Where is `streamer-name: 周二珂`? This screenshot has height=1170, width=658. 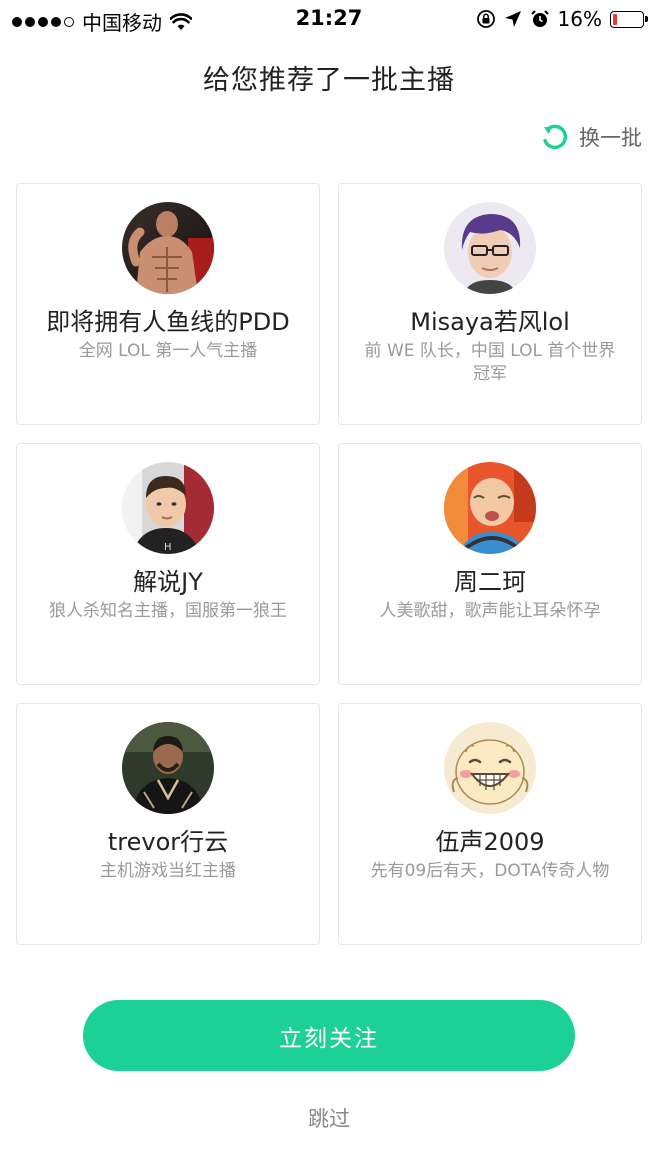
streamer-name: 周二珂 is located at coordinates (490, 582).